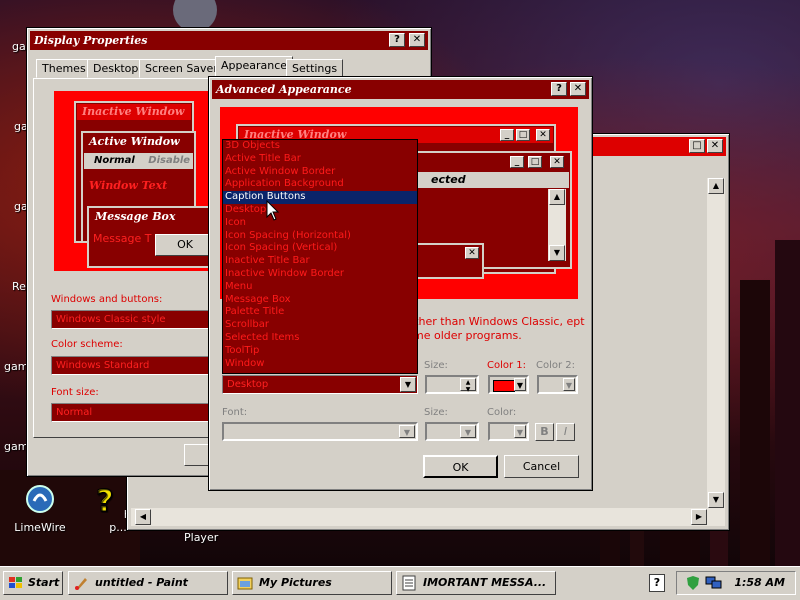  Describe the element at coordinates (295, 582) in the screenshot. I see `taskbar-label: My Pictures` at that location.